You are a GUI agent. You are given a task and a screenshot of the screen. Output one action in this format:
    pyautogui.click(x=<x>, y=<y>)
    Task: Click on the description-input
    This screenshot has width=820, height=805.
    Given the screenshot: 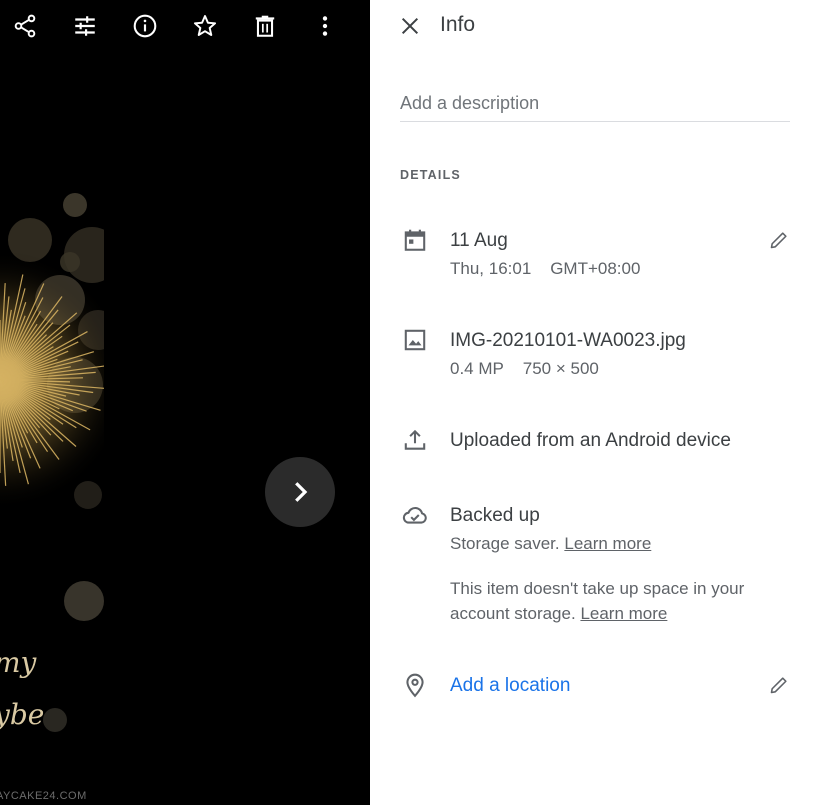 What is the action you would take?
    pyautogui.click(x=595, y=107)
    